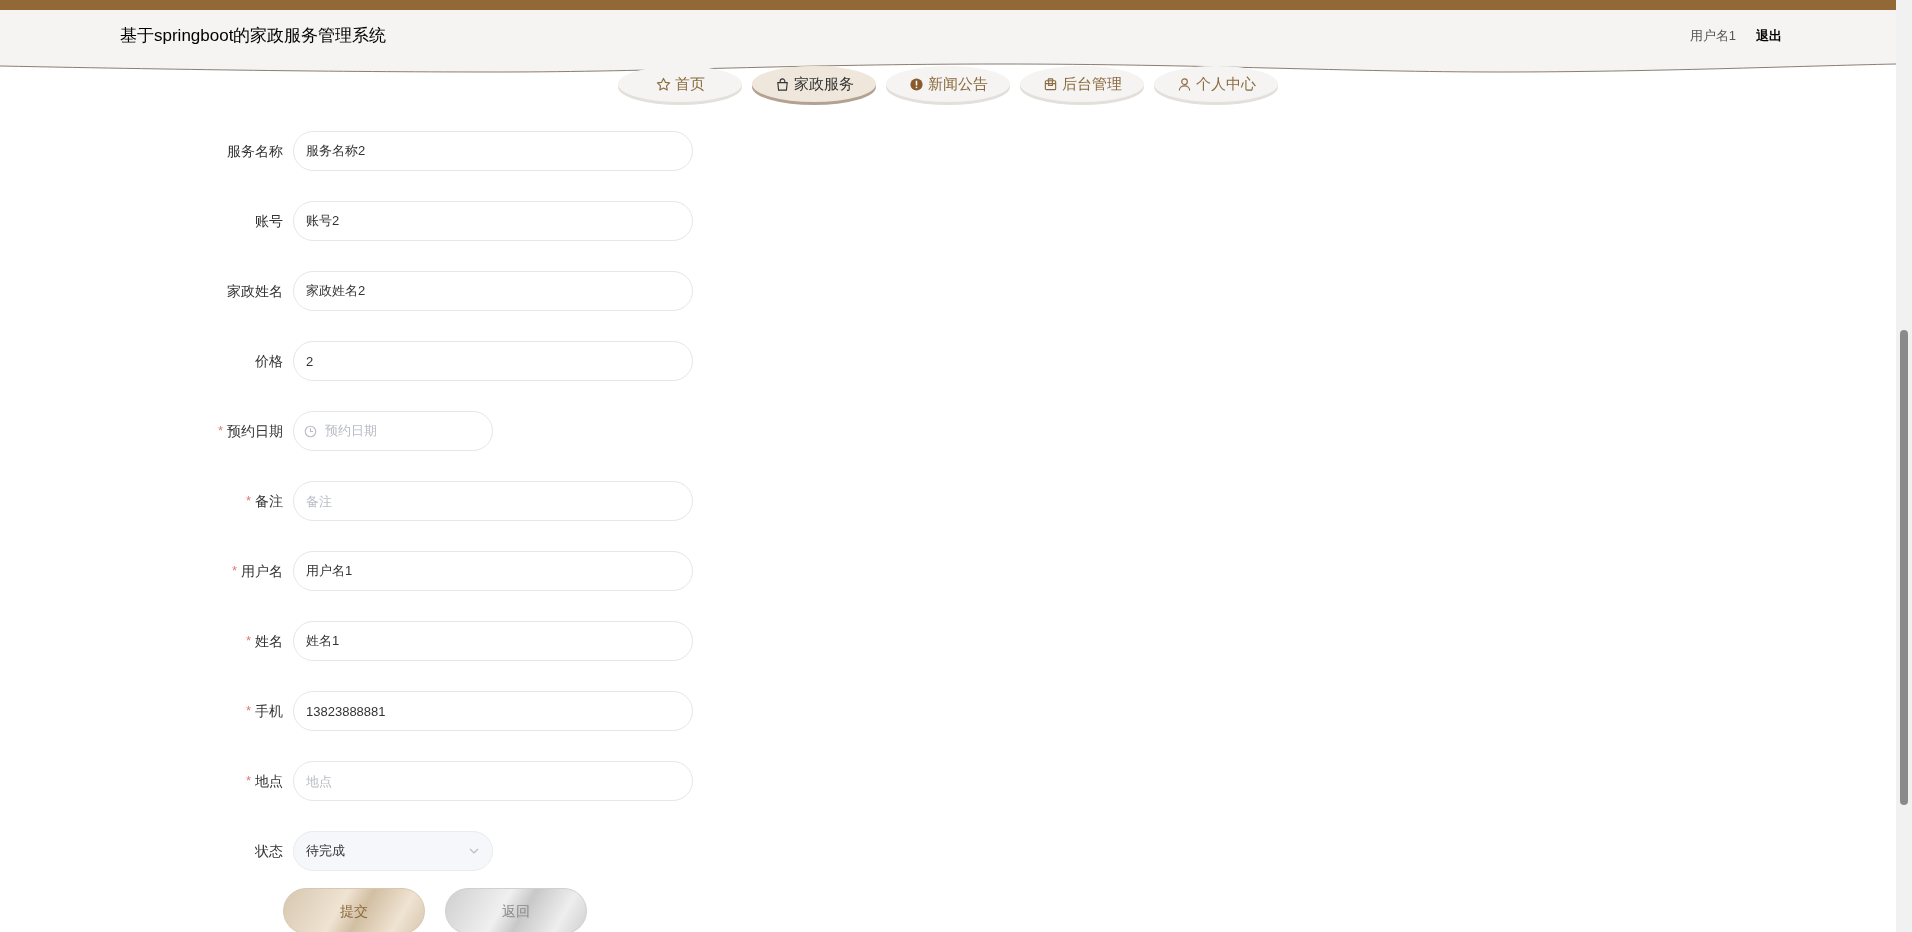  I want to click on scrollbar-thumb, so click(1904, 567).